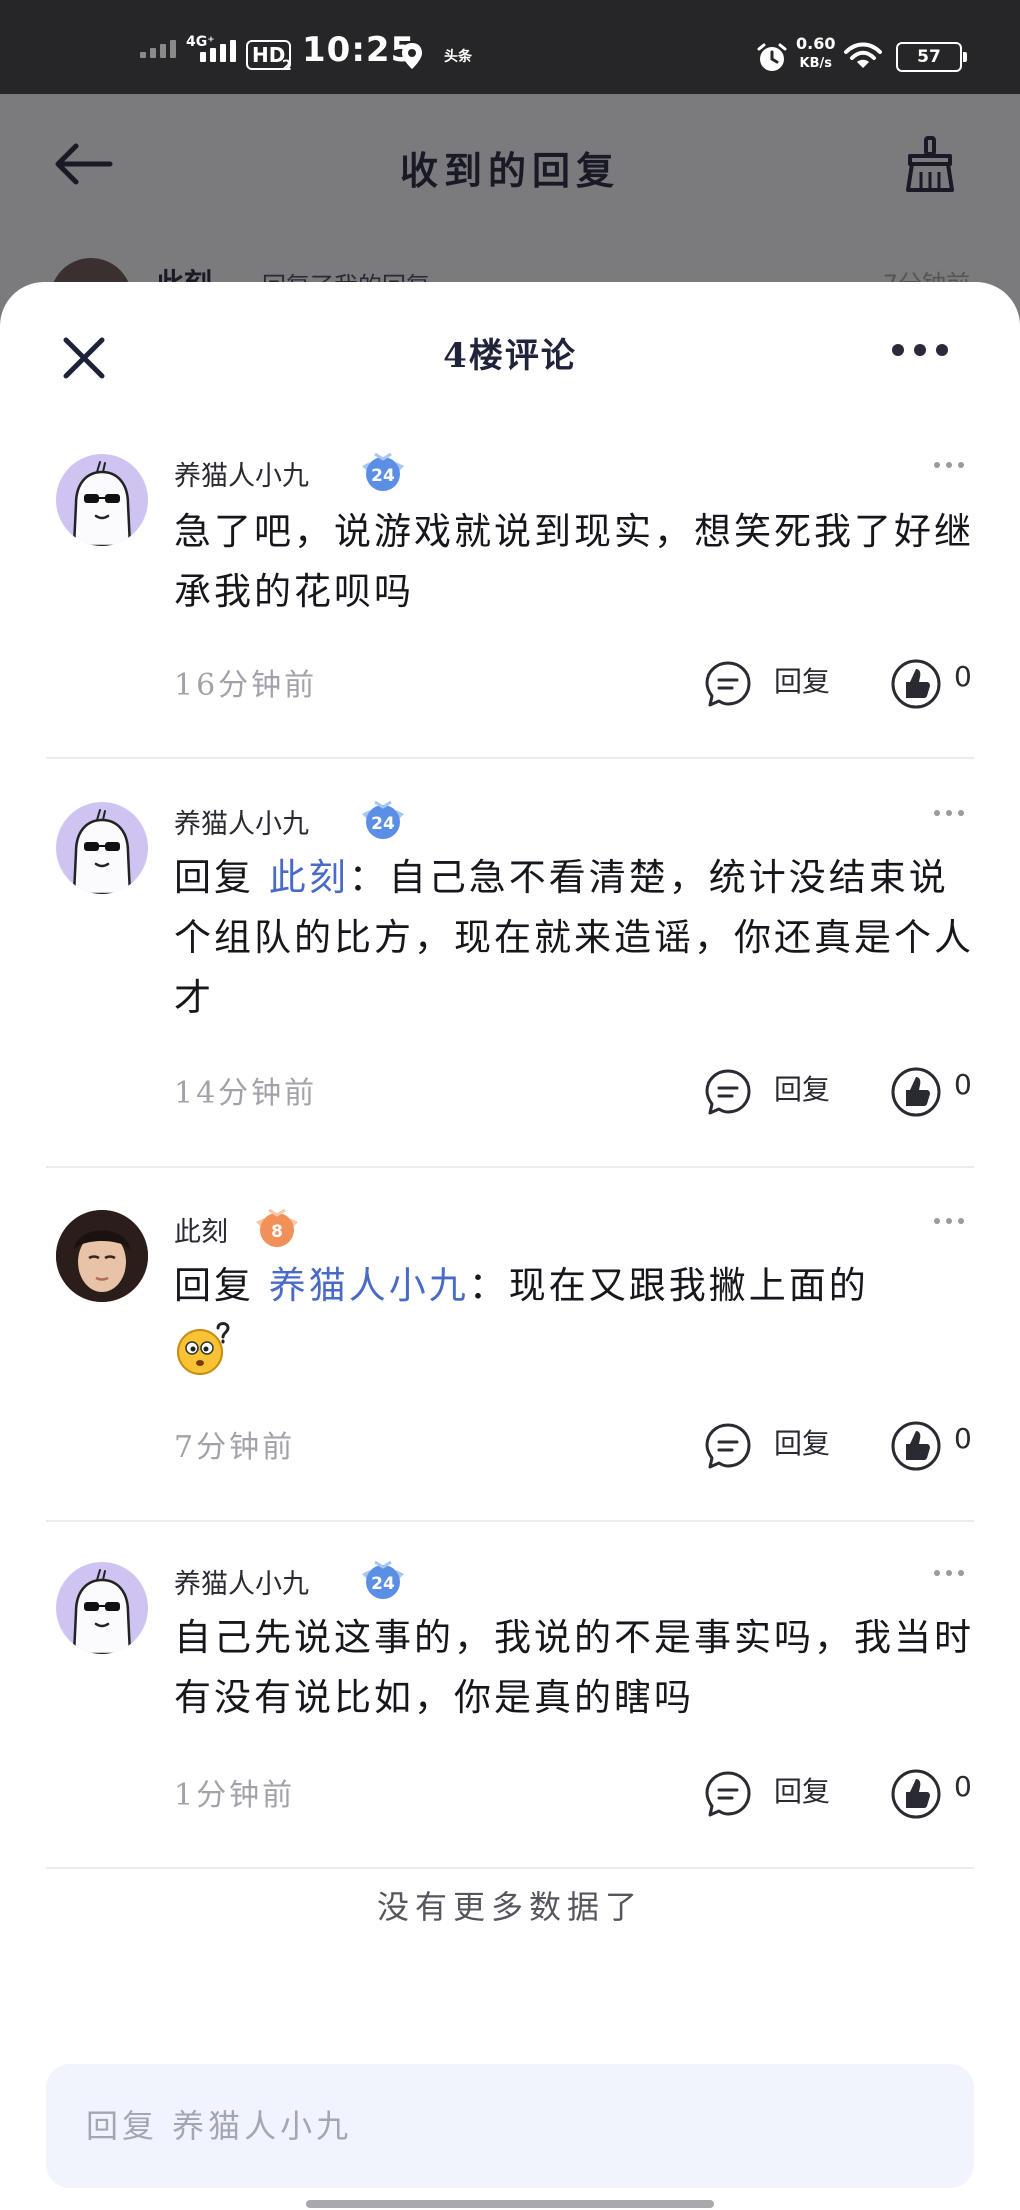 This screenshot has width=1020, height=2210. I want to click on location-pin-icon, so click(412, 56).